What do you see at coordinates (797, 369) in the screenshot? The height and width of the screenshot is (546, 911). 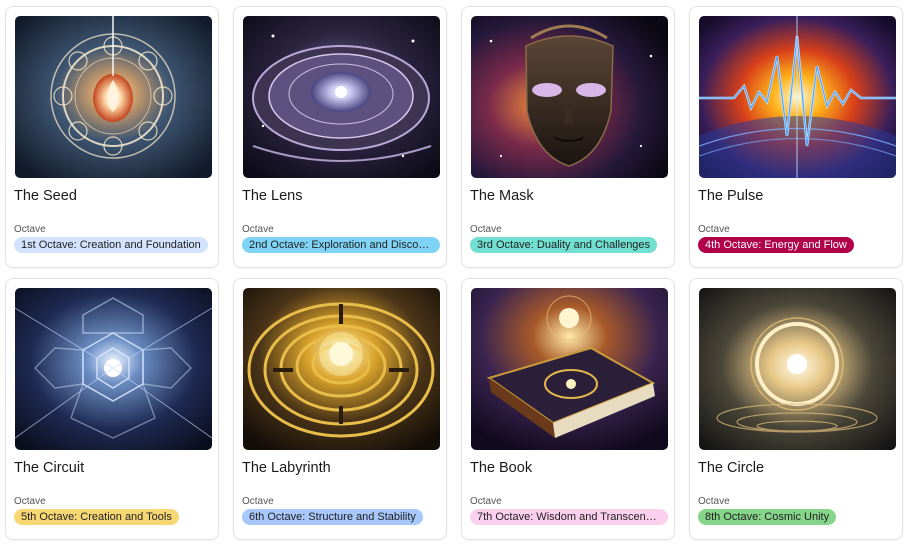 I see `glowing-circle-icon` at bounding box center [797, 369].